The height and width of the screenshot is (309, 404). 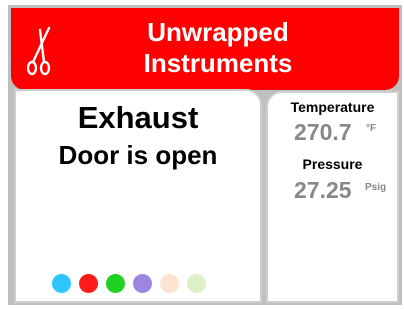 I want to click on pressure-value: 27.25, so click(x=323, y=190).